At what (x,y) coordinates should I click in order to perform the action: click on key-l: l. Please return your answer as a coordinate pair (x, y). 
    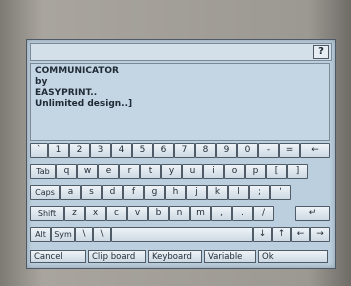
    Looking at the image, I should click on (238, 192).